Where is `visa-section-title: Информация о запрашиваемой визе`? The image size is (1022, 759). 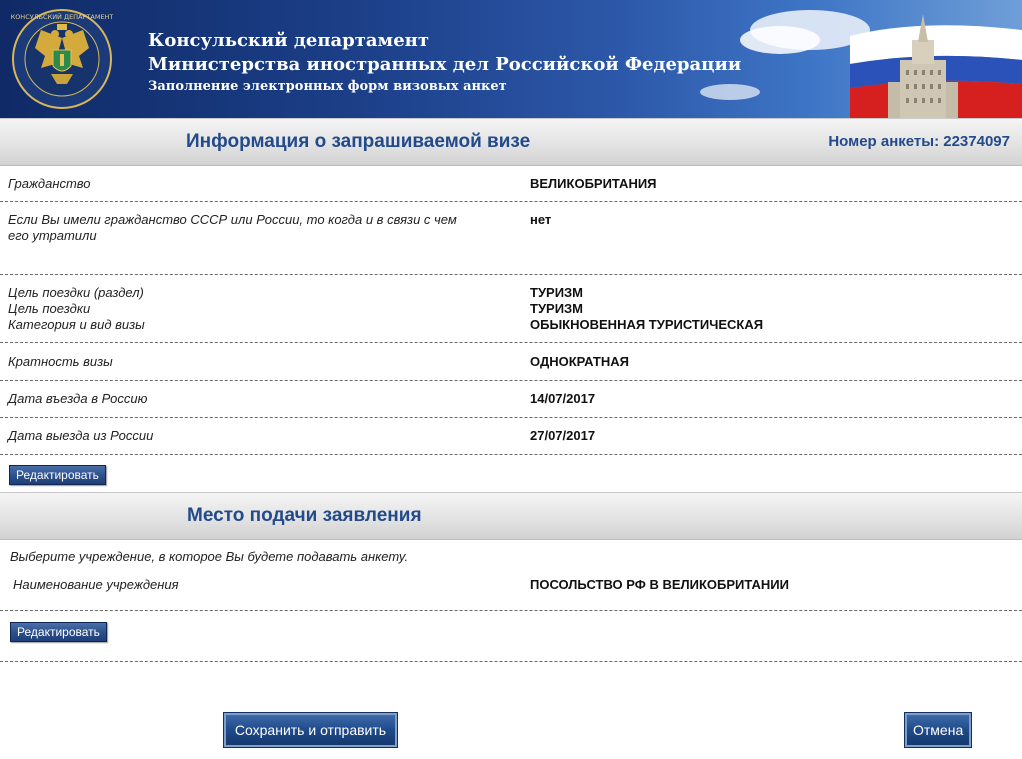
visa-section-title: Информация о запрашиваемой визе is located at coordinates (358, 141).